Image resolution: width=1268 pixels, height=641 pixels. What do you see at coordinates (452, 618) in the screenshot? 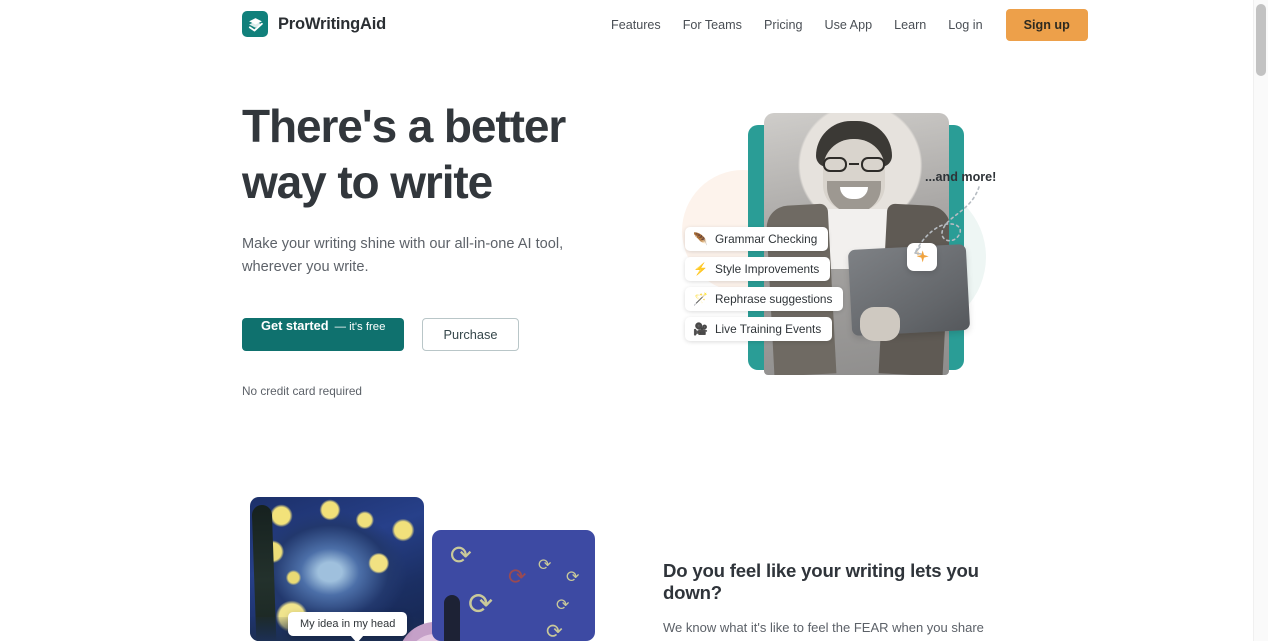
I see `sketch-tree-shape` at bounding box center [452, 618].